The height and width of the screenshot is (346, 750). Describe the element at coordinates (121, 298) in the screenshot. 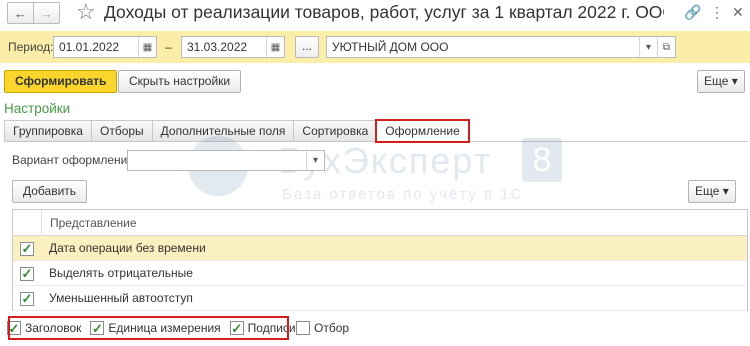

I see `row-label: Уменьшенный автоотступ` at that location.